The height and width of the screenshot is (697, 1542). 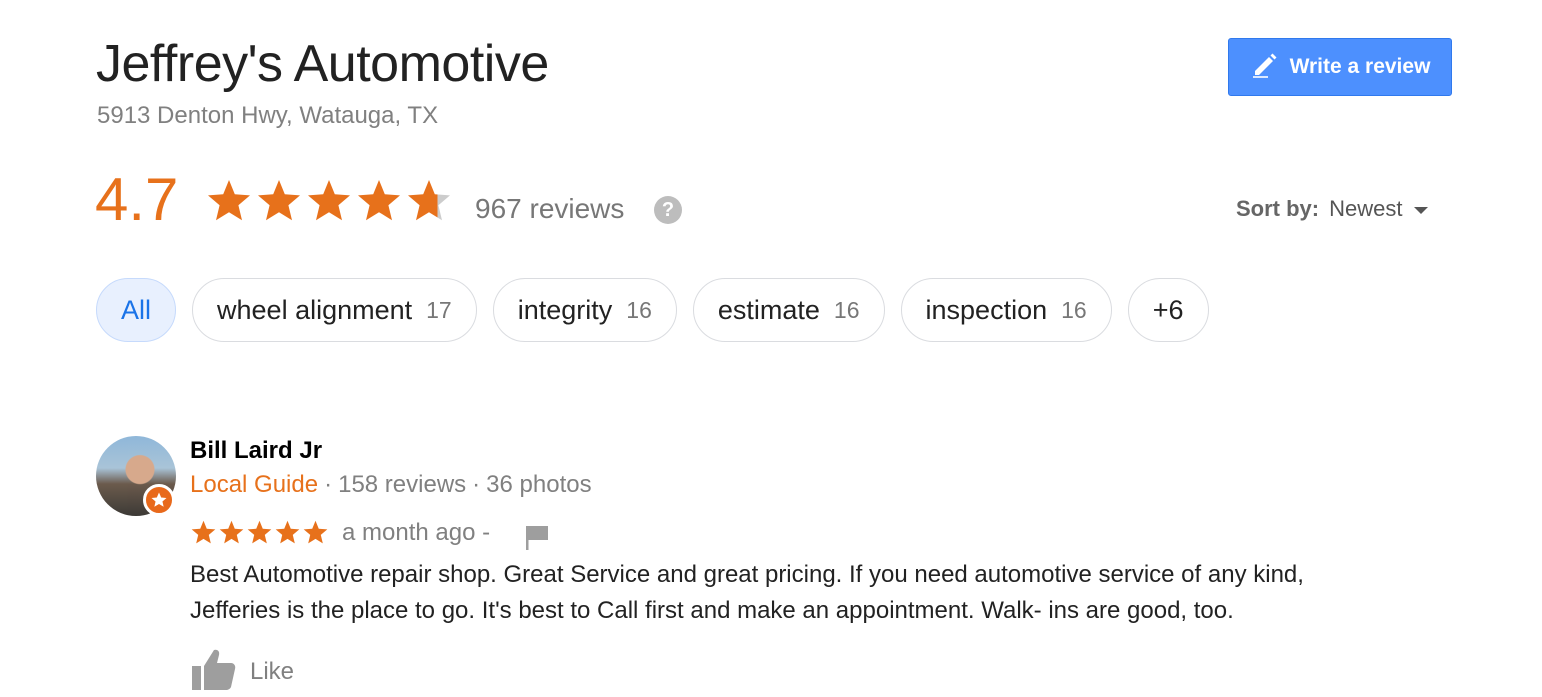 I want to click on caret-down-icon, so click(x=1421, y=210).